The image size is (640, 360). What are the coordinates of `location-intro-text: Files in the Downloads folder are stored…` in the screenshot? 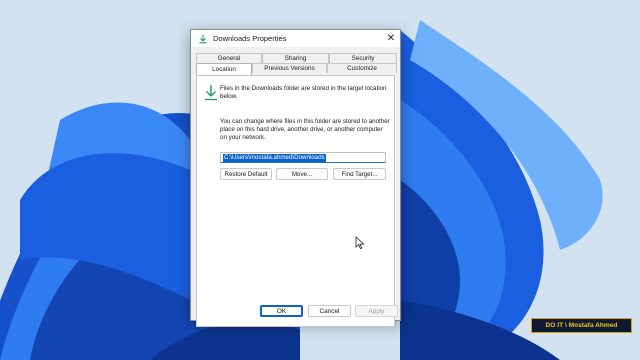 It's located at (303, 92).